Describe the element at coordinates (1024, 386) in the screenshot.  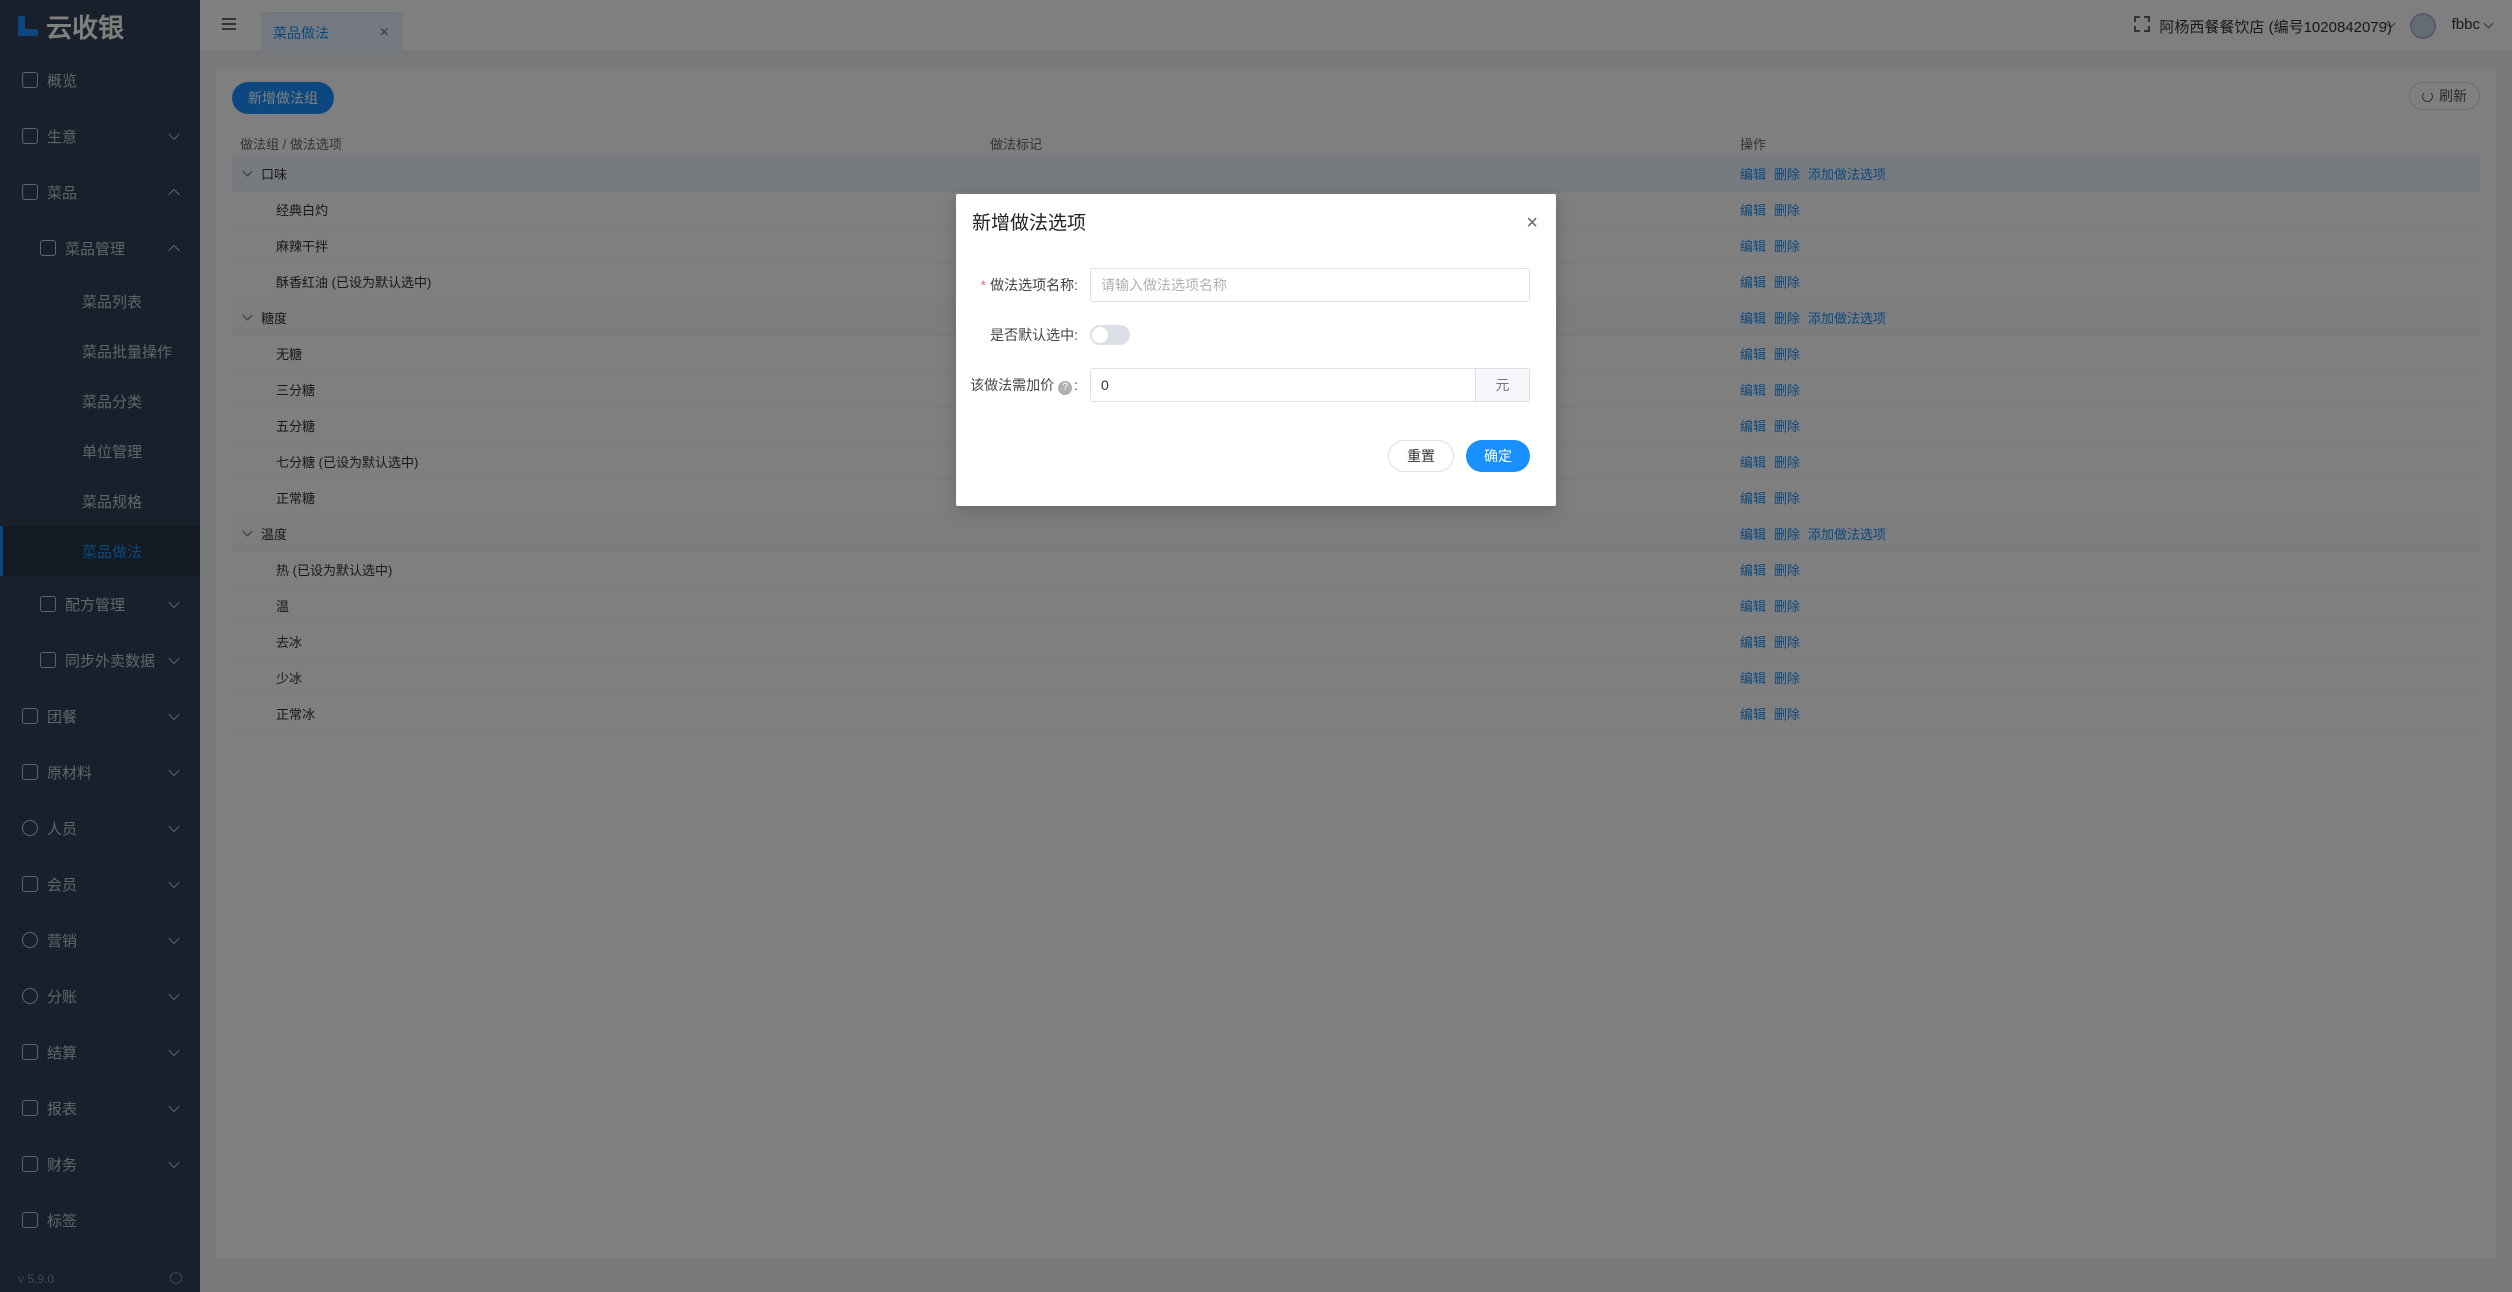
I see `price-field-label: 该做法需加价?:` at that location.